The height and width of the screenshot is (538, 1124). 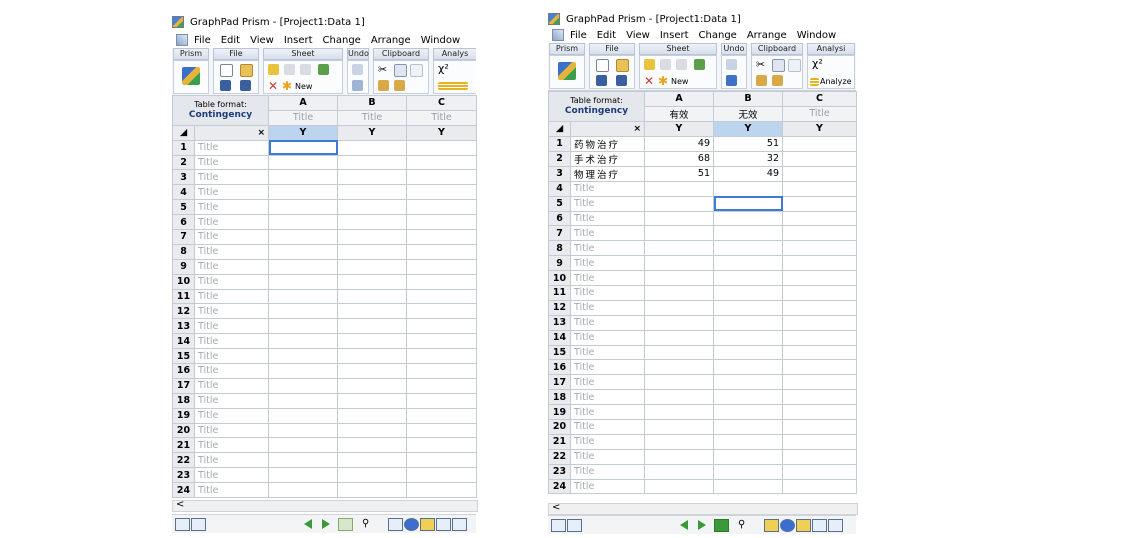 What do you see at coordinates (721, 525) in the screenshot?
I see `navigate-icon` at bounding box center [721, 525].